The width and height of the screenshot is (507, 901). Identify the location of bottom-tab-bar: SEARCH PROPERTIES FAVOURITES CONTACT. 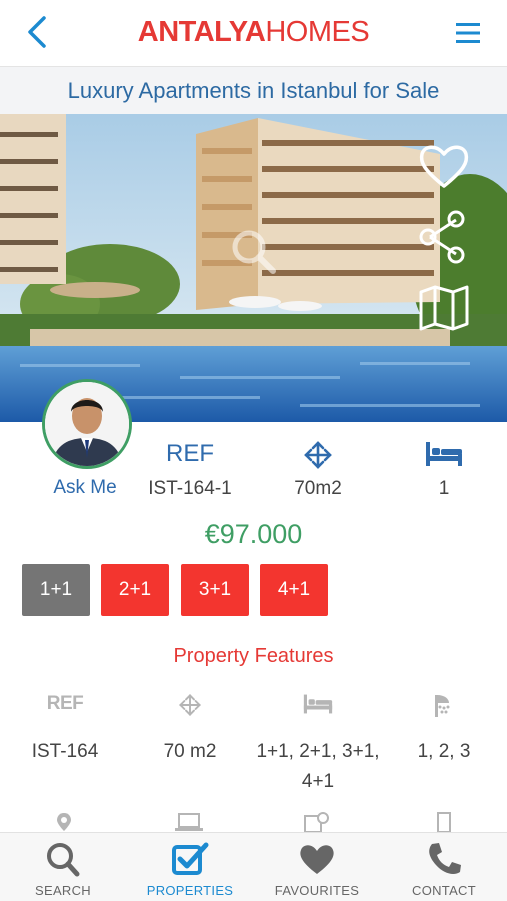
(253, 866).